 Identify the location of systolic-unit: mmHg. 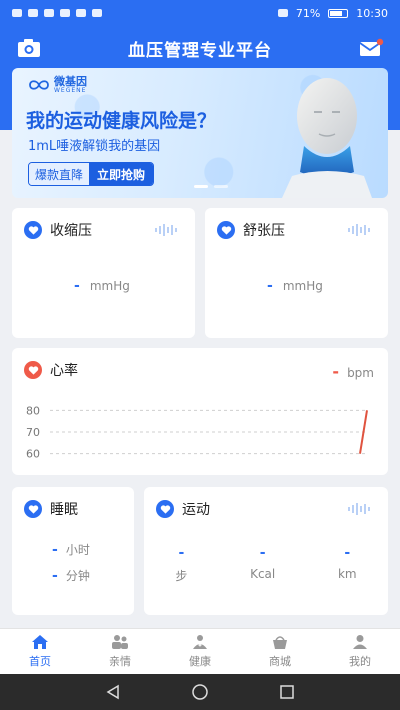
(109, 286).